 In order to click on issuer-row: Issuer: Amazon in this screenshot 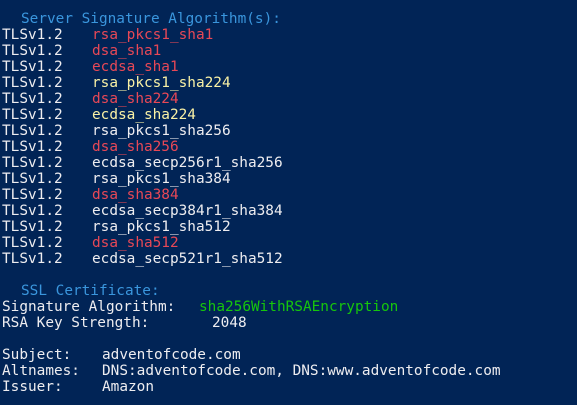, I will do `click(289, 387)`.